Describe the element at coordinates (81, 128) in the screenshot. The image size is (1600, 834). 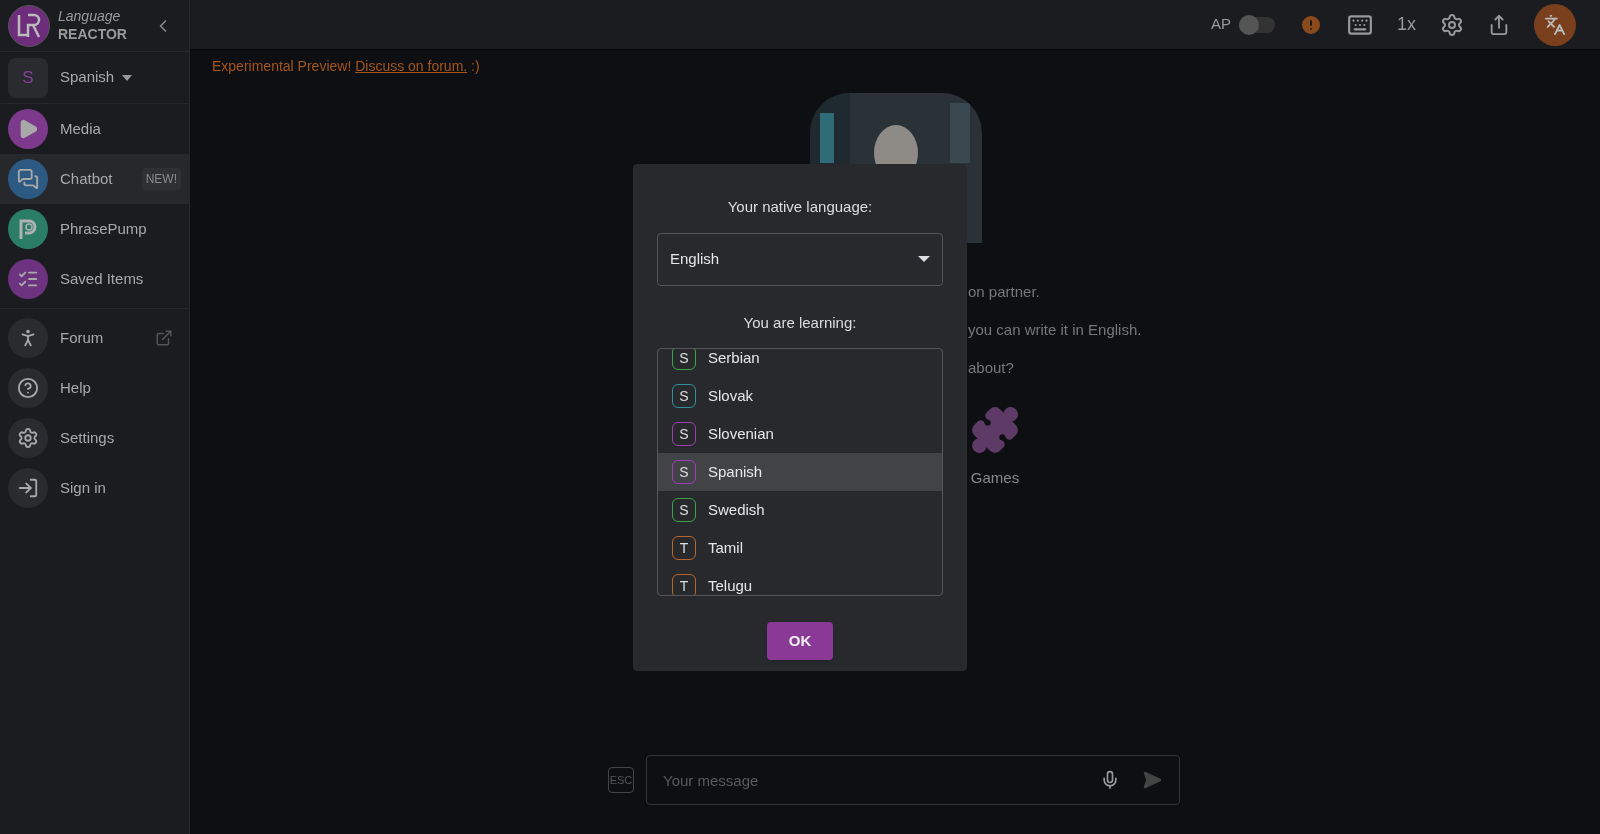
I see `sidebar-label: Media` at that location.